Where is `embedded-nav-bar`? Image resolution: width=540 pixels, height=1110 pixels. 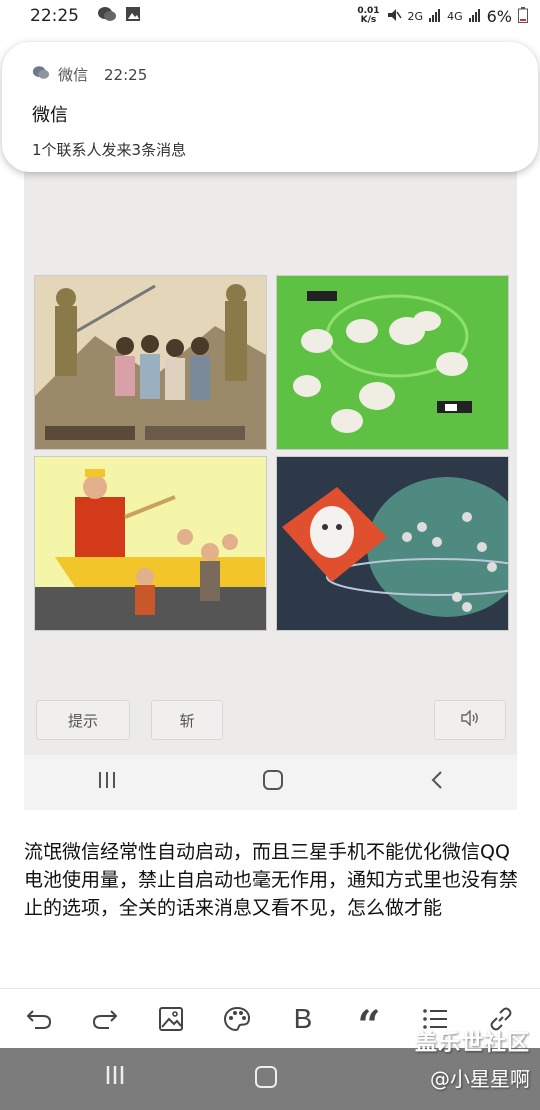 embedded-nav-bar is located at coordinates (270, 782).